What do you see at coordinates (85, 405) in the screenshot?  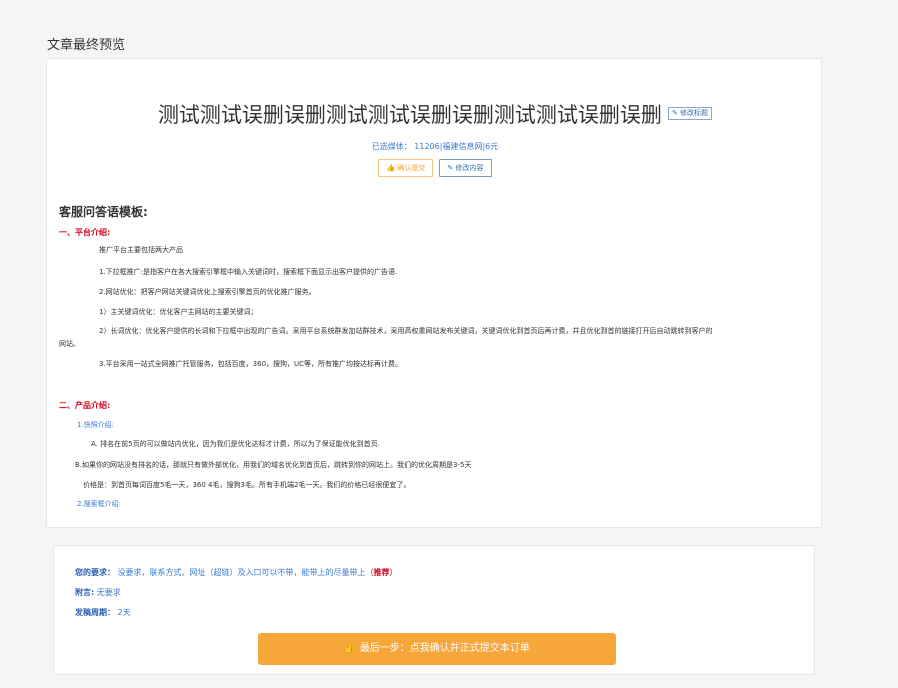 I see `section-product-title: 二、产品介绍:` at bounding box center [85, 405].